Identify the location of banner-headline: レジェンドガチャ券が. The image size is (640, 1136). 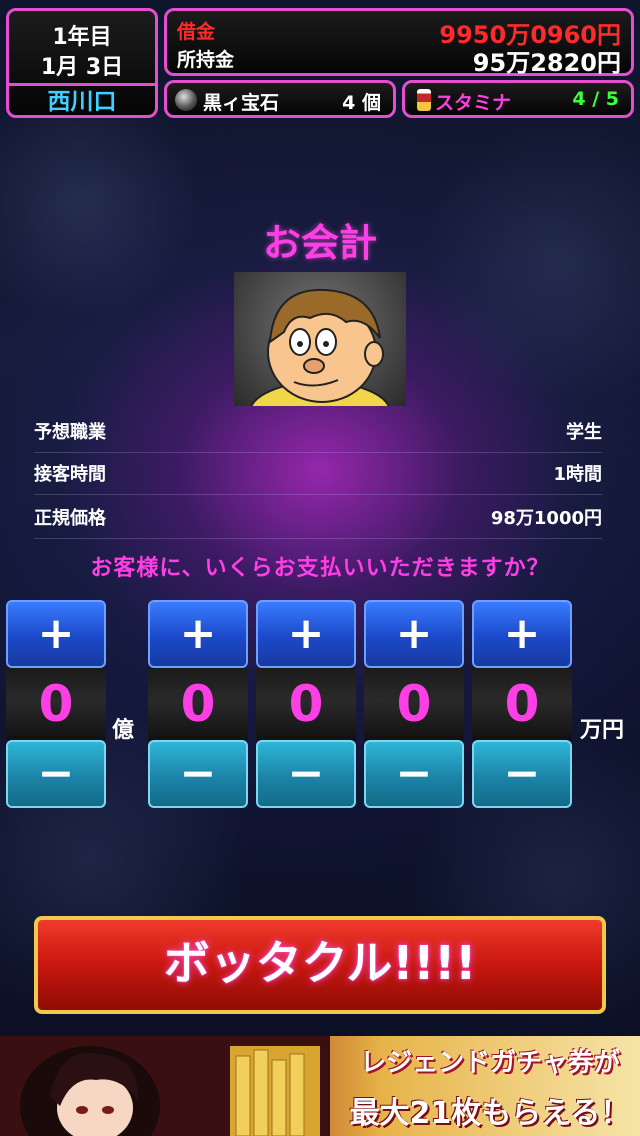
(490, 1063).